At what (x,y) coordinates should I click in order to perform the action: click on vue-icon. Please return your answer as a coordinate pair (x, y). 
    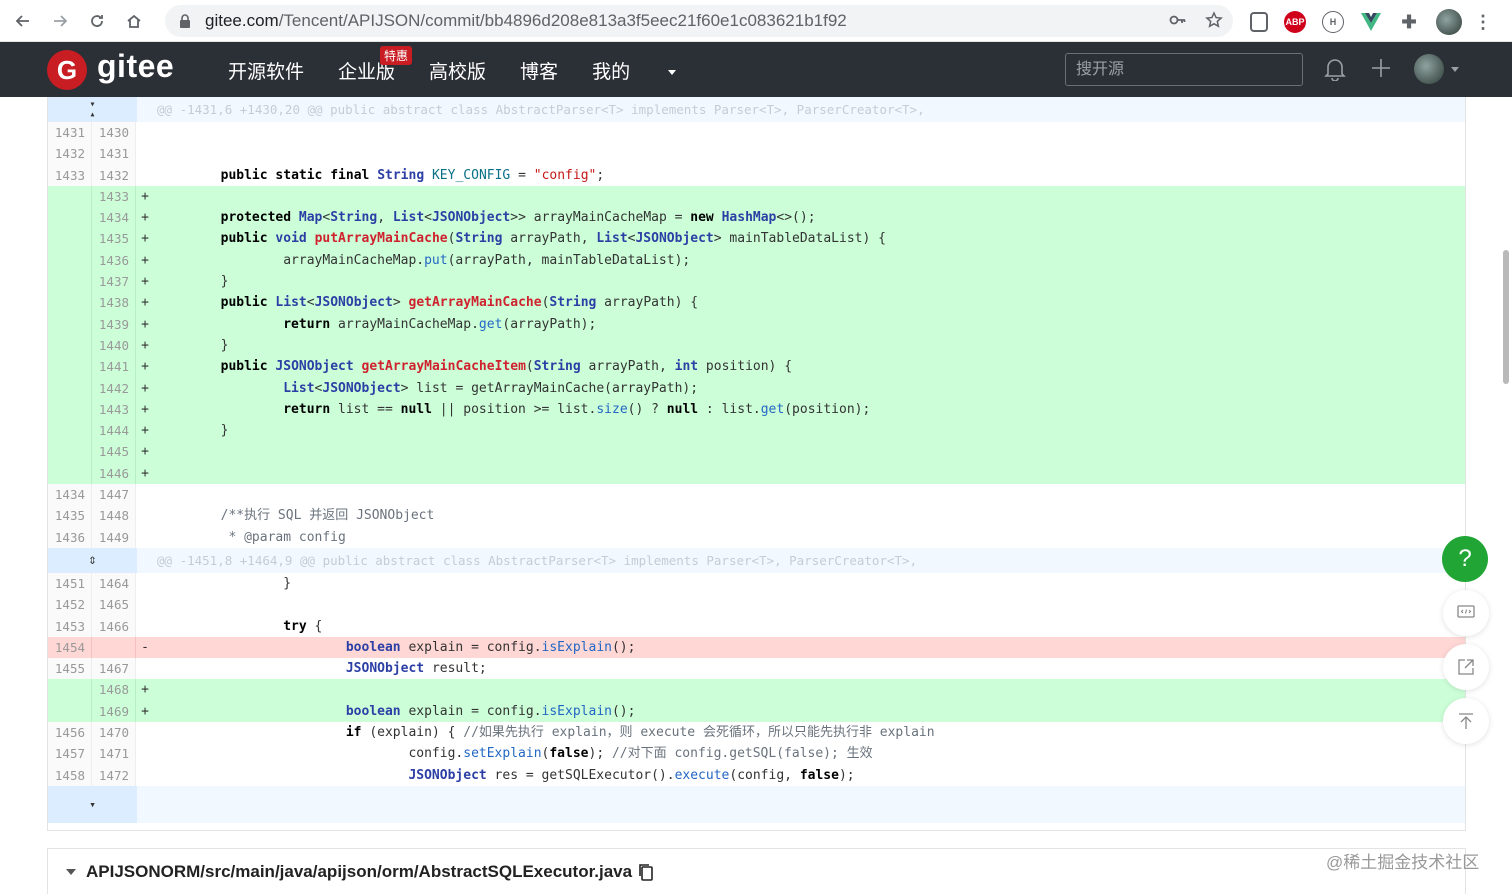
    Looking at the image, I should click on (1371, 22).